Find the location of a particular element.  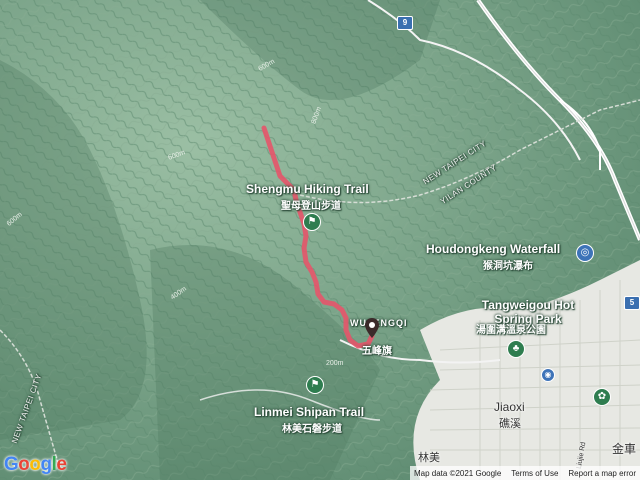

poi-label-linmei-trail-zh: 林美石磐步道 is located at coordinates (312, 427).